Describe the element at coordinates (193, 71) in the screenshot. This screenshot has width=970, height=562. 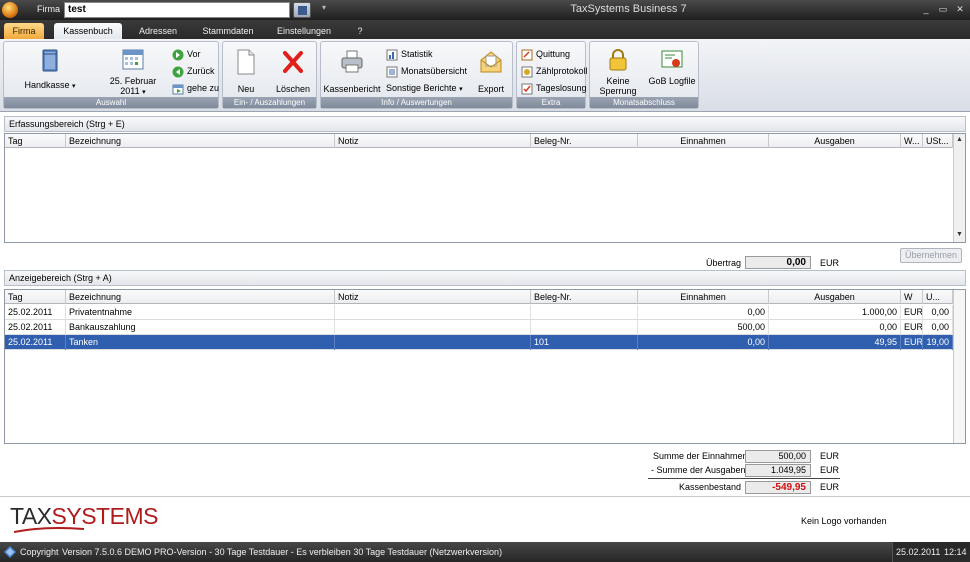
I see `zurueck-button: Zurück` at that location.